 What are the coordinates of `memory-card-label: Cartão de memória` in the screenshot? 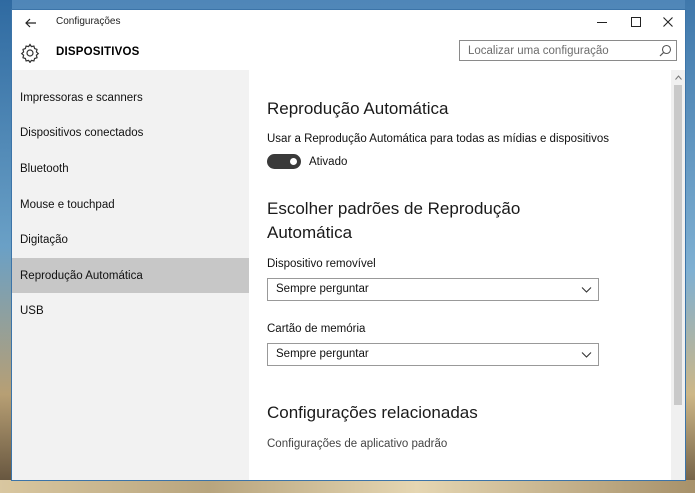 It's located at (316, 329).